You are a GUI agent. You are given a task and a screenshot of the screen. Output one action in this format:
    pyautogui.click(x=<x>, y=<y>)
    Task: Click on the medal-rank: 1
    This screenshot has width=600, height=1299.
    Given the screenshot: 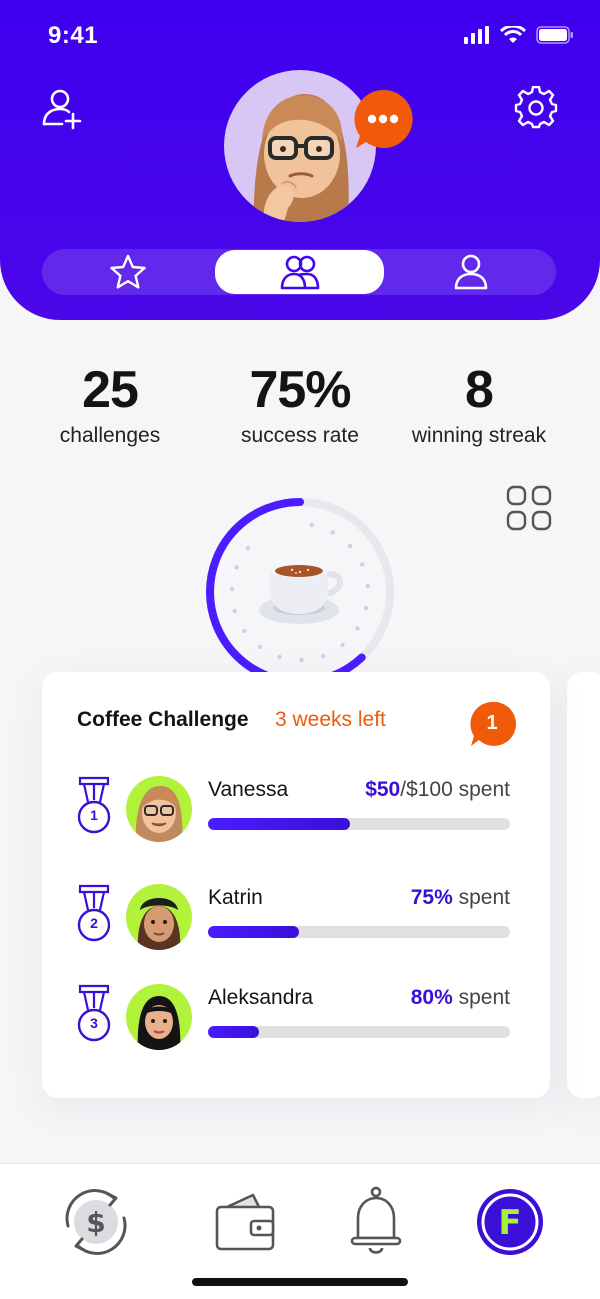 What is the action you would take?
    pyautogui.click(x=94, y=815)
    